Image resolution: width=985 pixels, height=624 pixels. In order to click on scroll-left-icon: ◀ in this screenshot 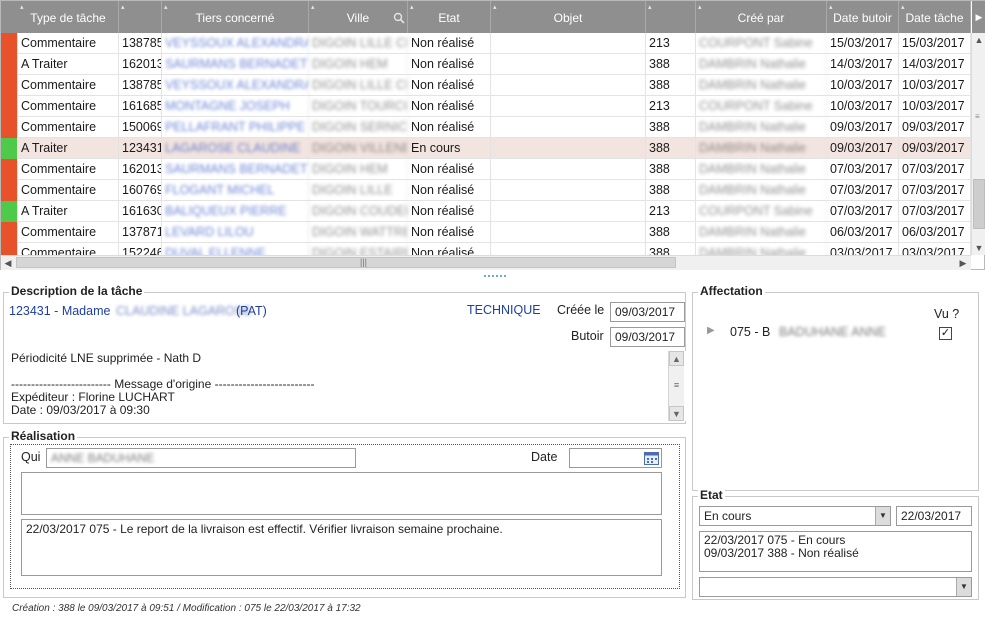, I will do `click(8, 263)`.